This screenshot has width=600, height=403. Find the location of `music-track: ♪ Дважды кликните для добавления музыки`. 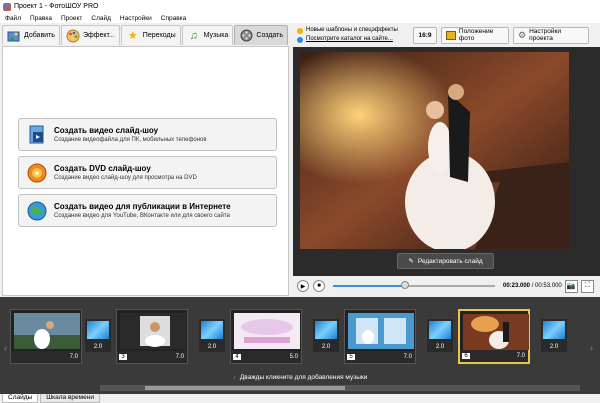

music-track: ♪ Дважды кликните для добавления музыки is located at coordinates (300, 377).